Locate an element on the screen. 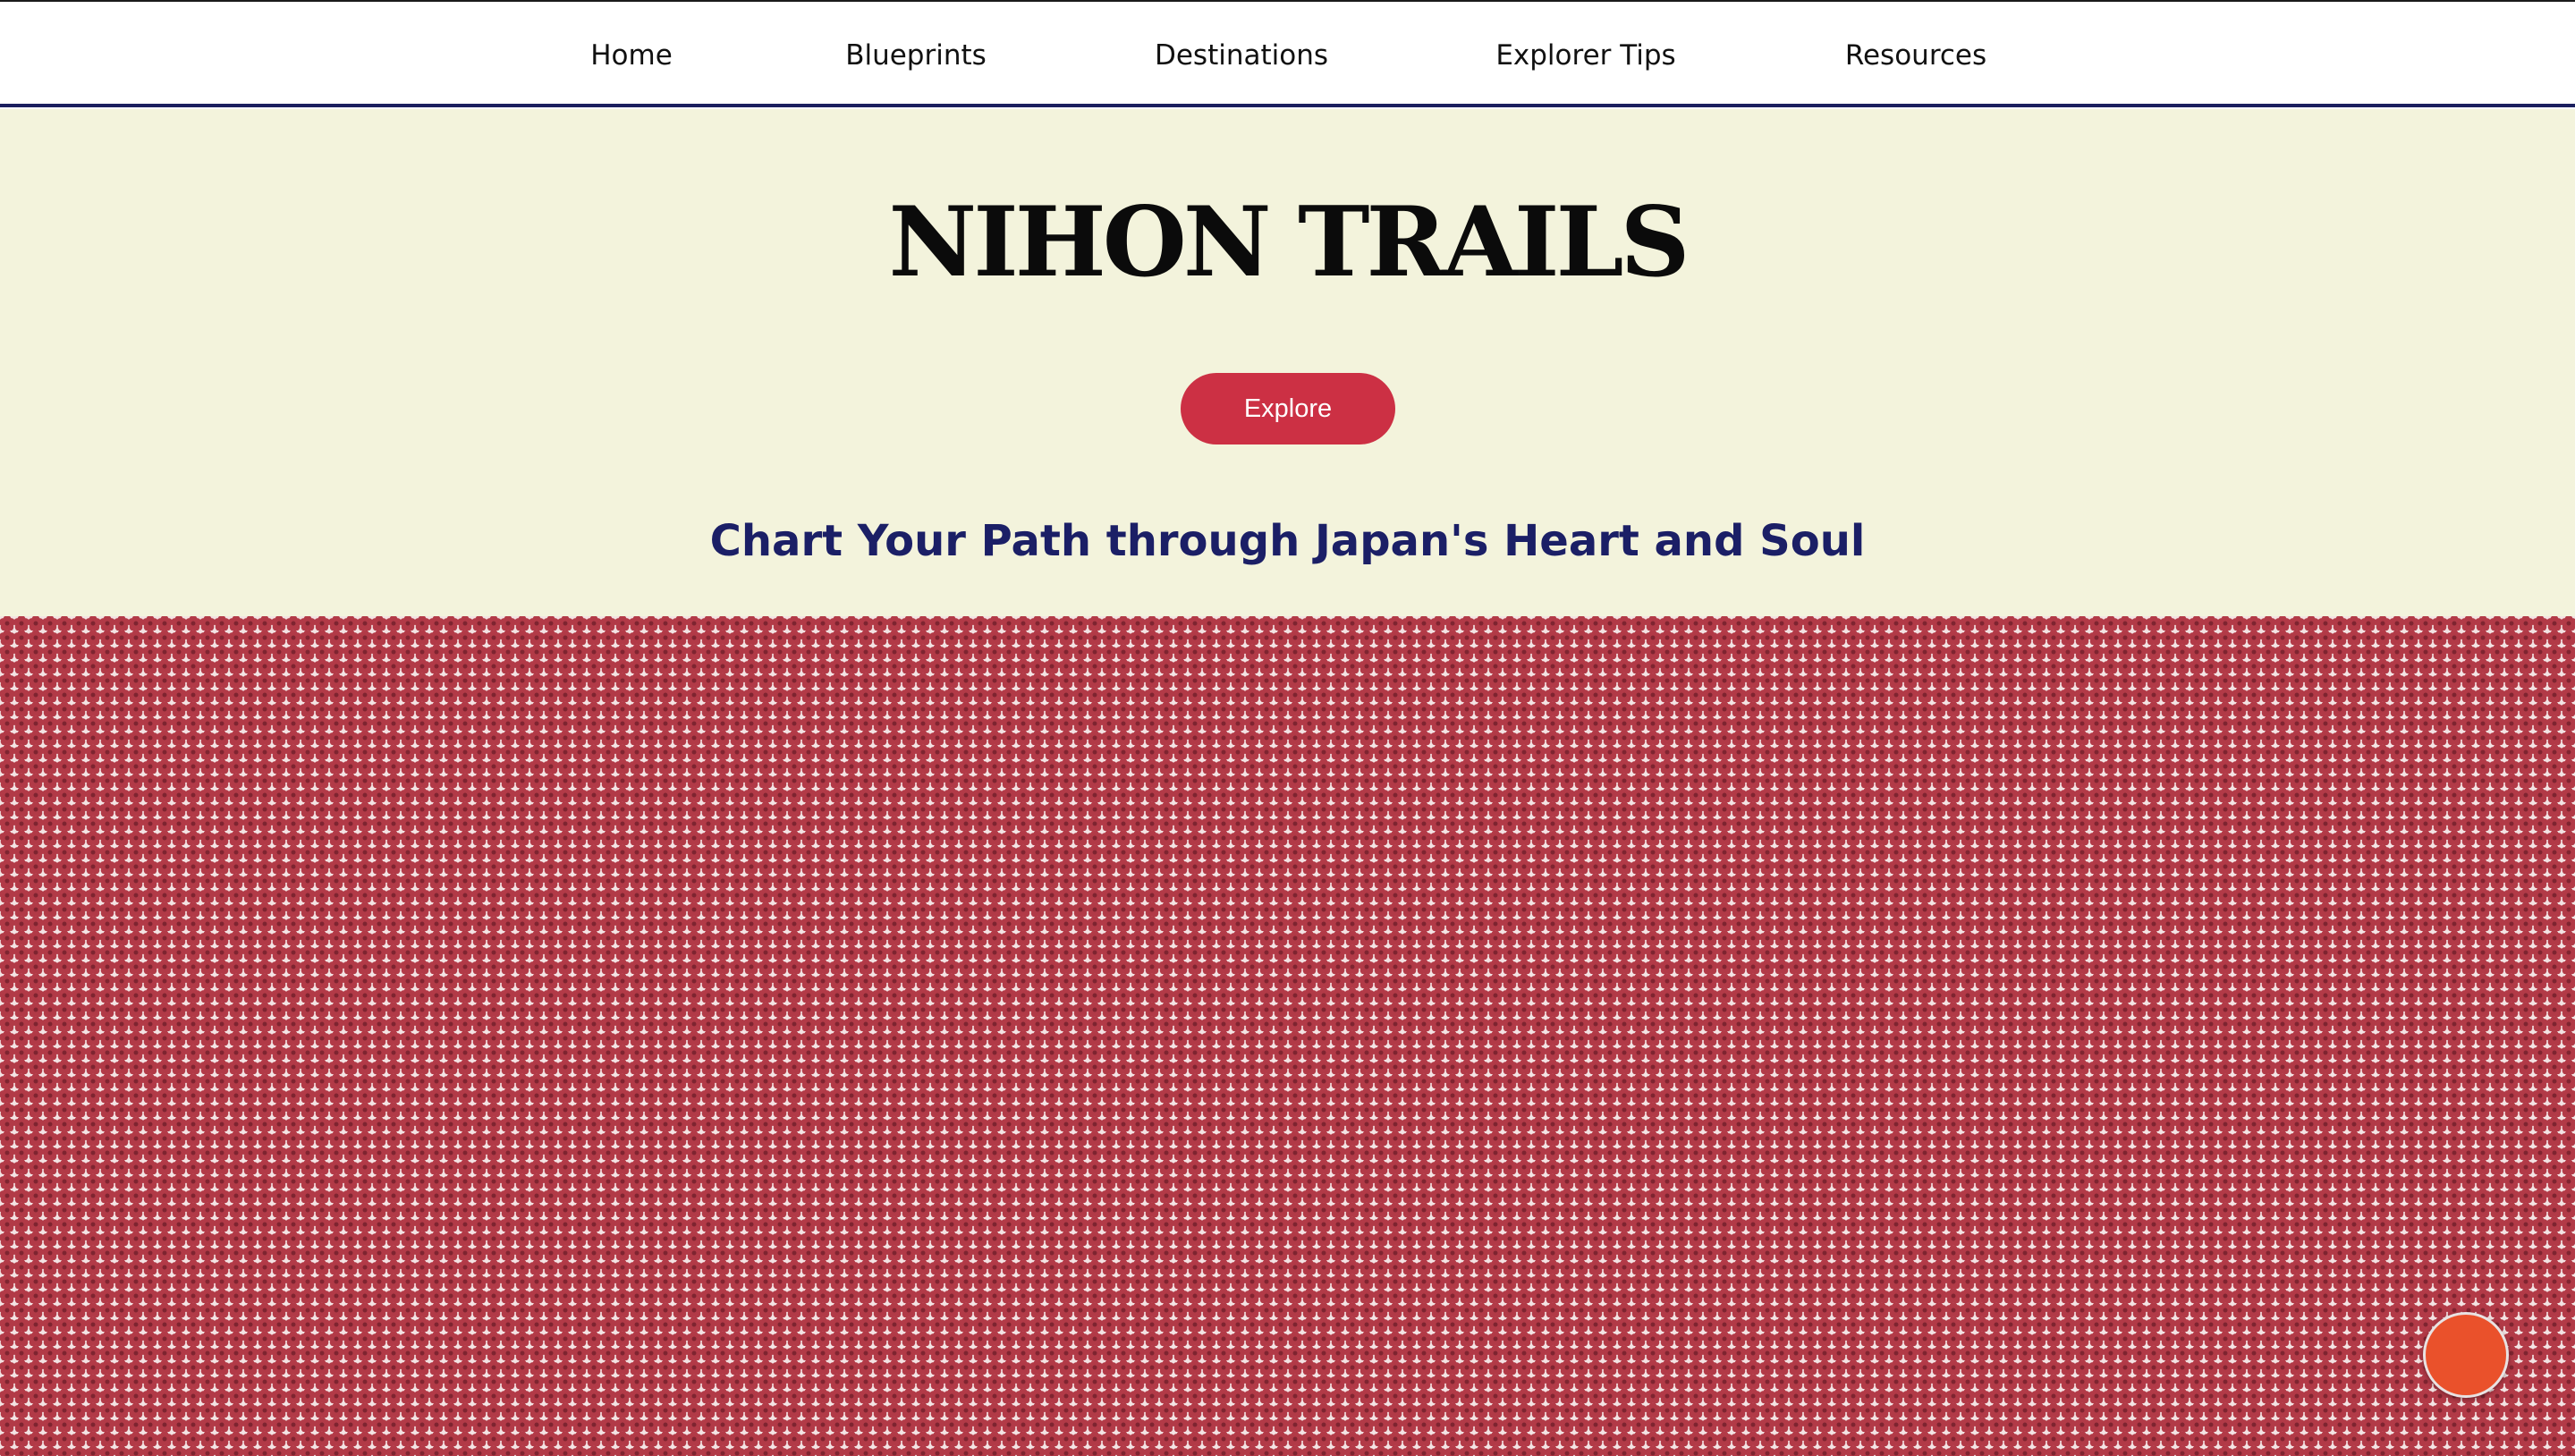 Image resolution: width=2575 pixels, height=1456 pixels. site-title: NIHON TRAILS is located at coordinates (1289, 242).